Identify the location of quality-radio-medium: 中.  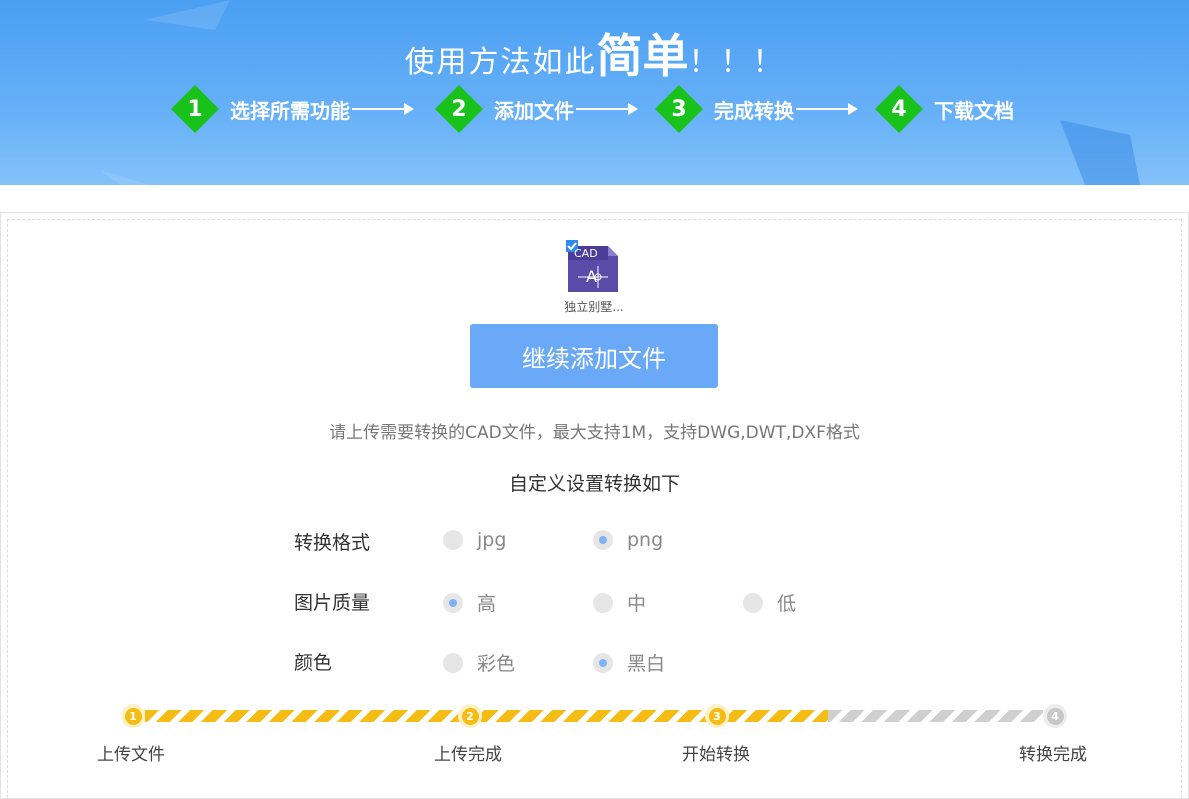
(619, 602).